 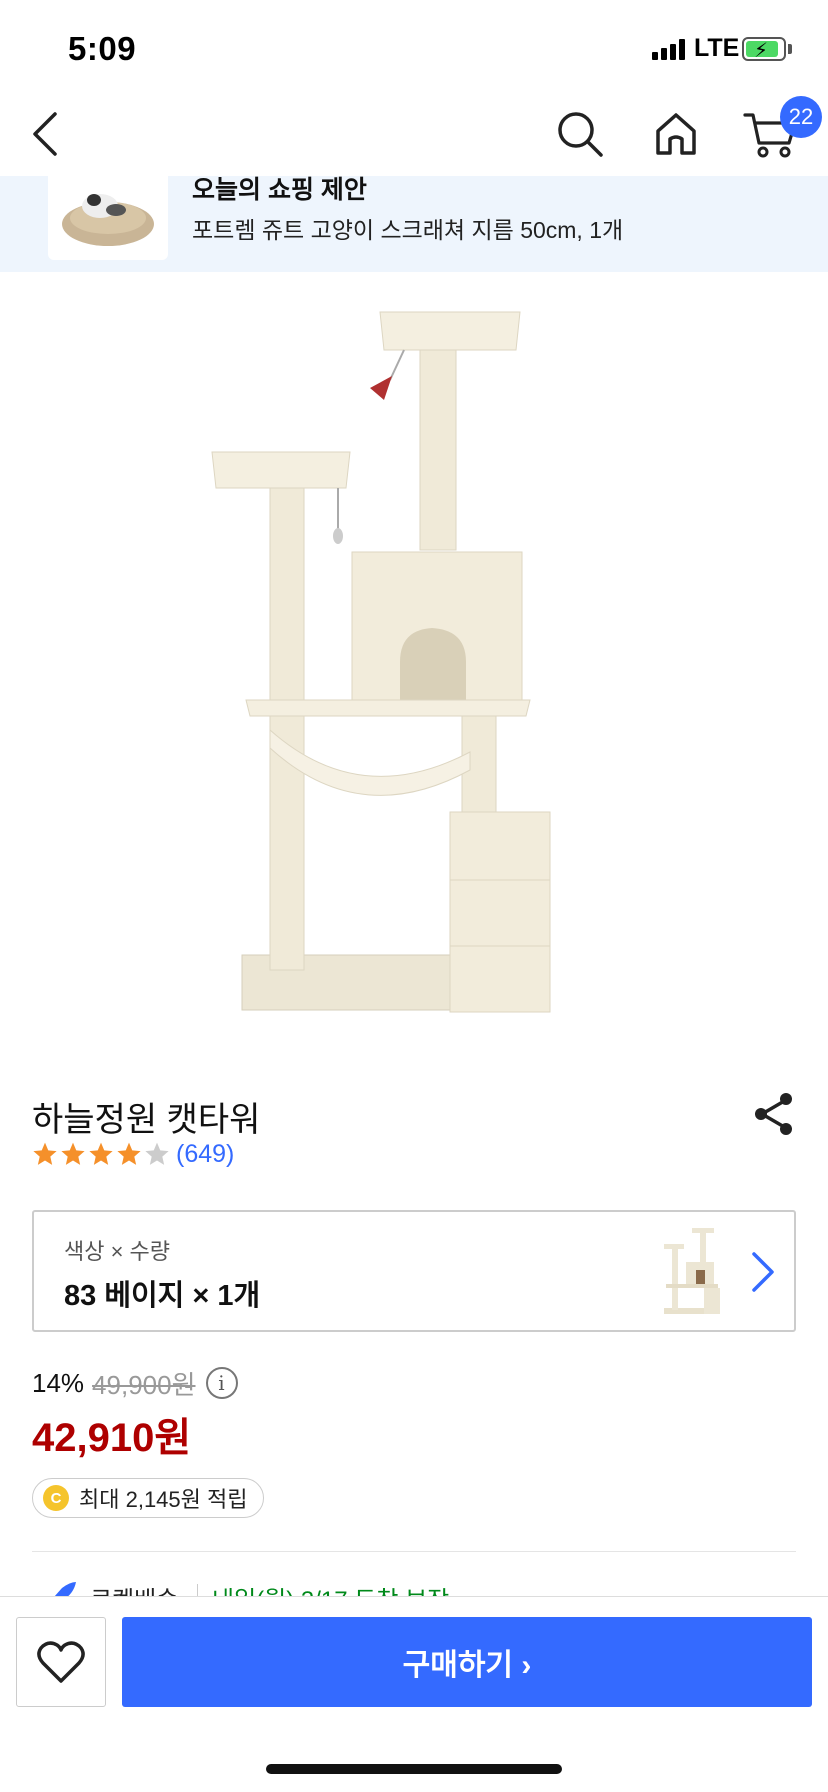 I want to click on option-label: 색상 × 수량, so click(x=117, y=1251).